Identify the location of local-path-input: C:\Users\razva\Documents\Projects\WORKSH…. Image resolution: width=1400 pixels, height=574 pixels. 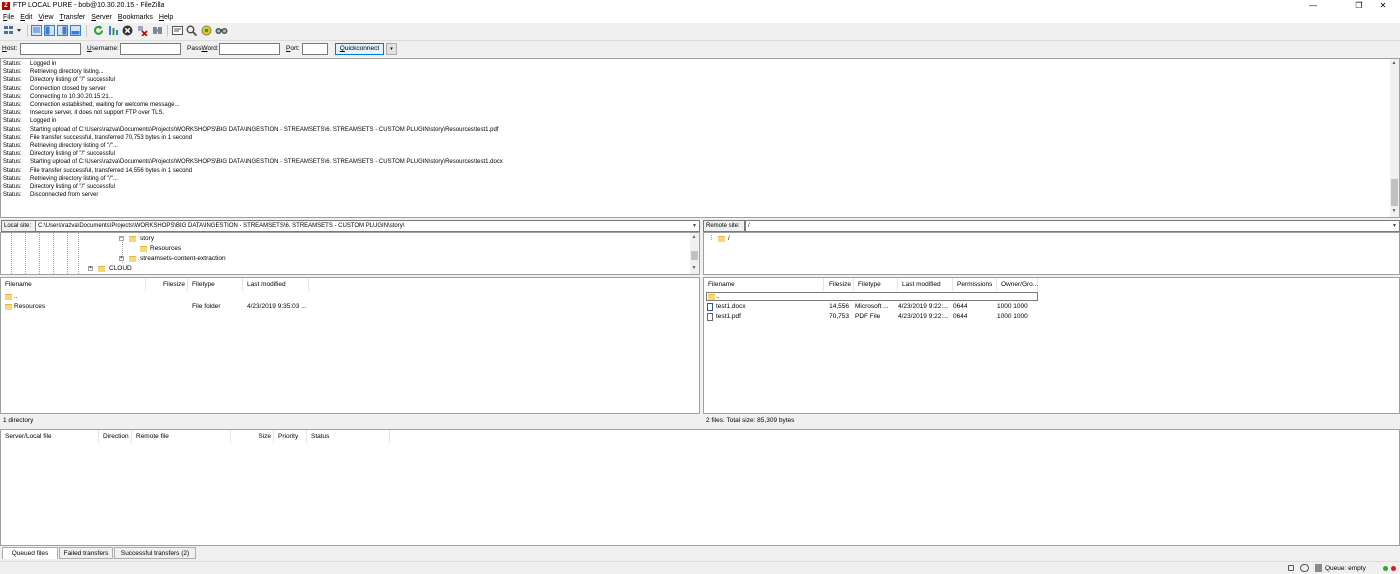
(367, 226).